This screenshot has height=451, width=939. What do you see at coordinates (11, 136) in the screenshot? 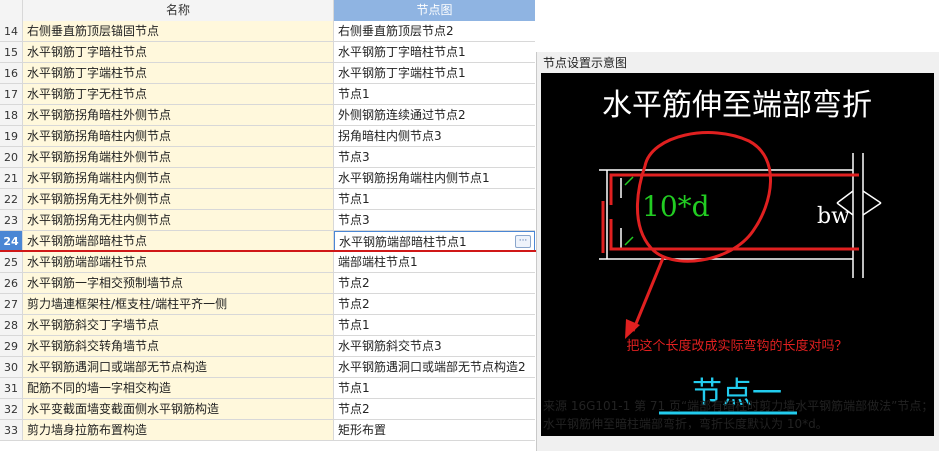
I see `row-number: 19` at bounding box center [11, 136].